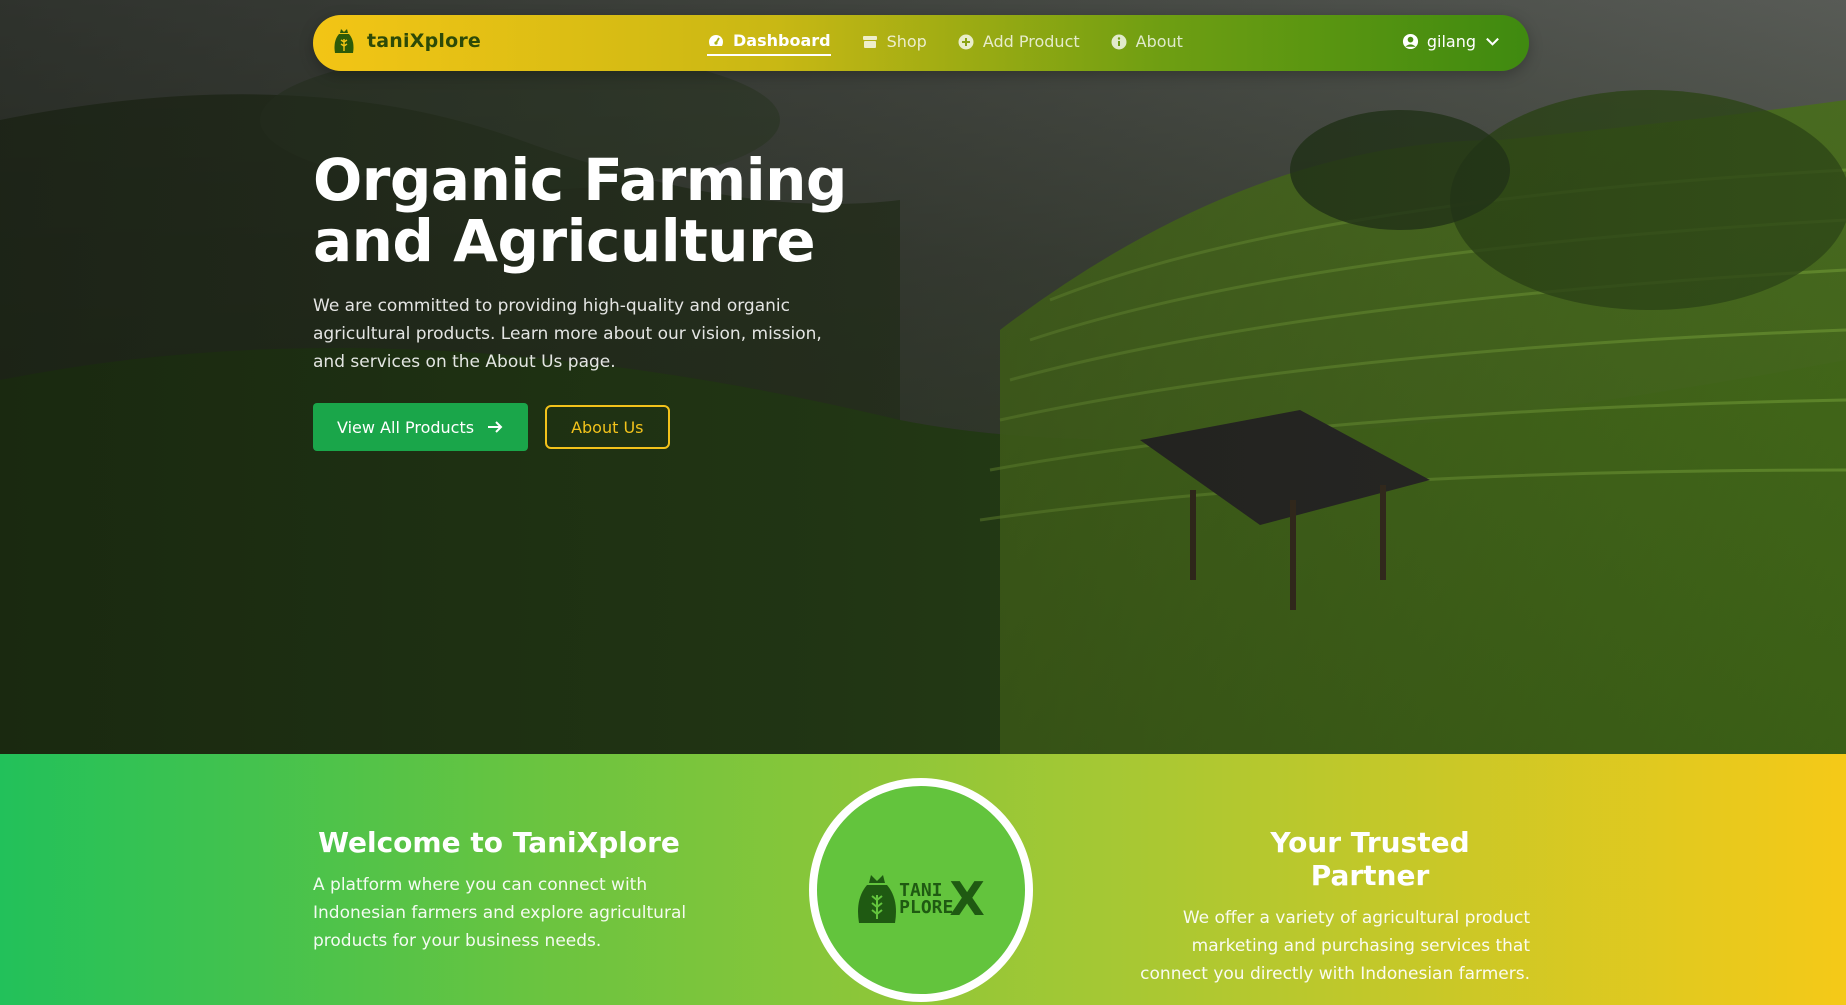 The width and height of the screenshot is (1846, 1005). What do you see at coordinates (877, 899) in the screenshot?
I see `seed-bag-icon` at bounding box center [877, 899].